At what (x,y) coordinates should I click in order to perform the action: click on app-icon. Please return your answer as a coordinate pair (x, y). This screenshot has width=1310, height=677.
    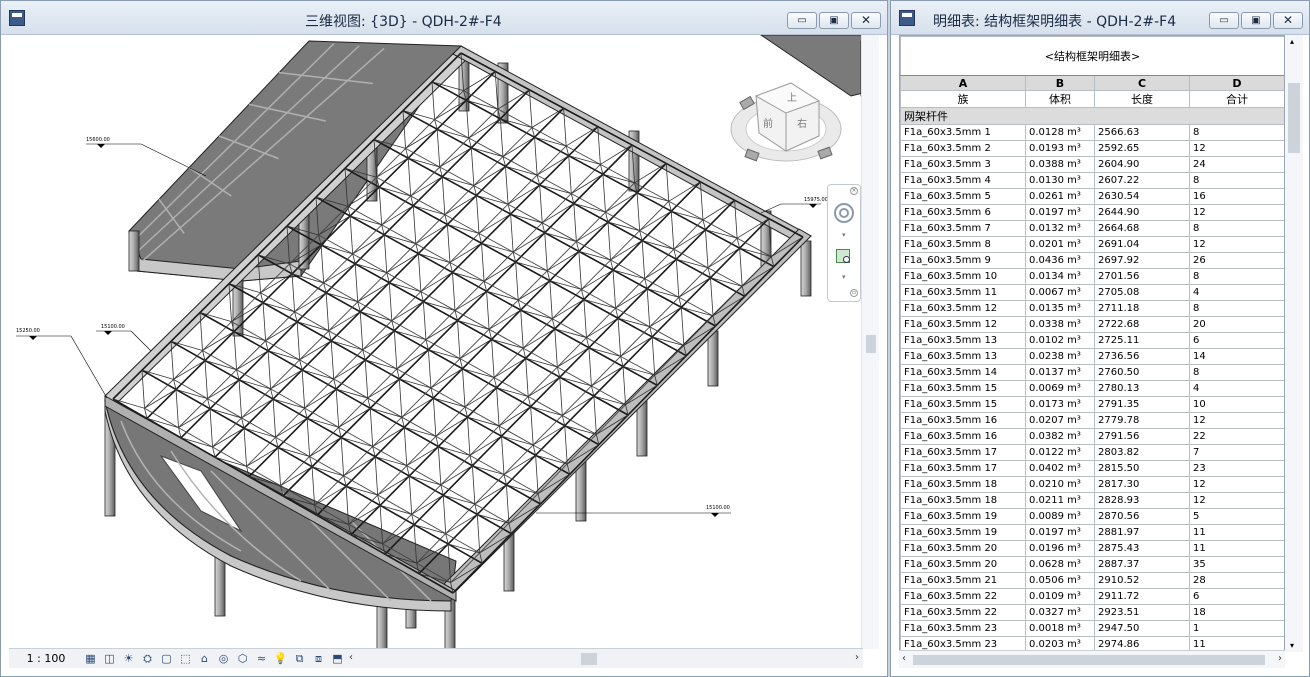
    Looking at the image, I should click on (907, 18).